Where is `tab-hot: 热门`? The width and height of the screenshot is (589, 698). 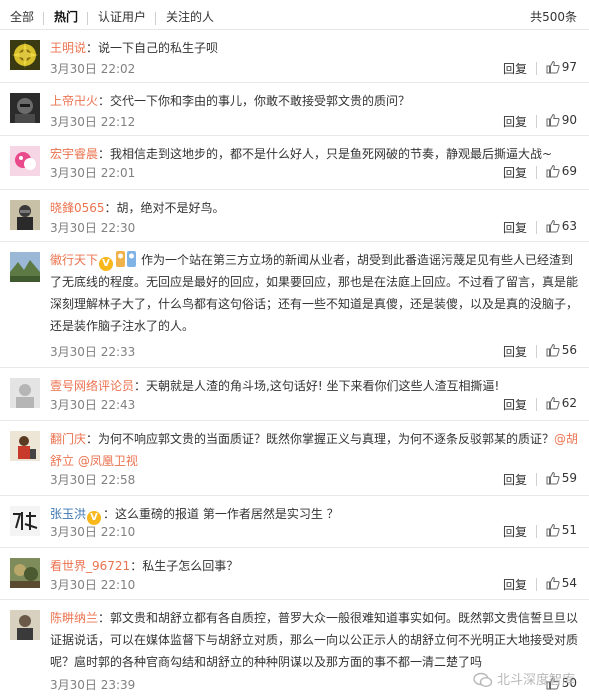
tab-hot: 热门 is located at coordinates (66, 15).